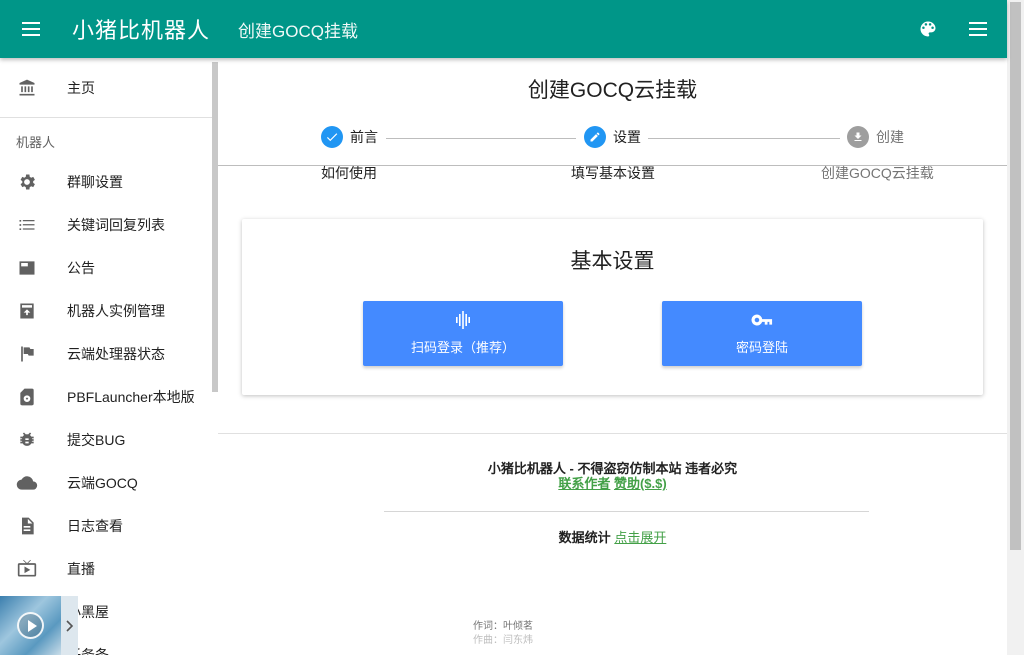  I want to click on step-create: 创建, so click(875, 137).